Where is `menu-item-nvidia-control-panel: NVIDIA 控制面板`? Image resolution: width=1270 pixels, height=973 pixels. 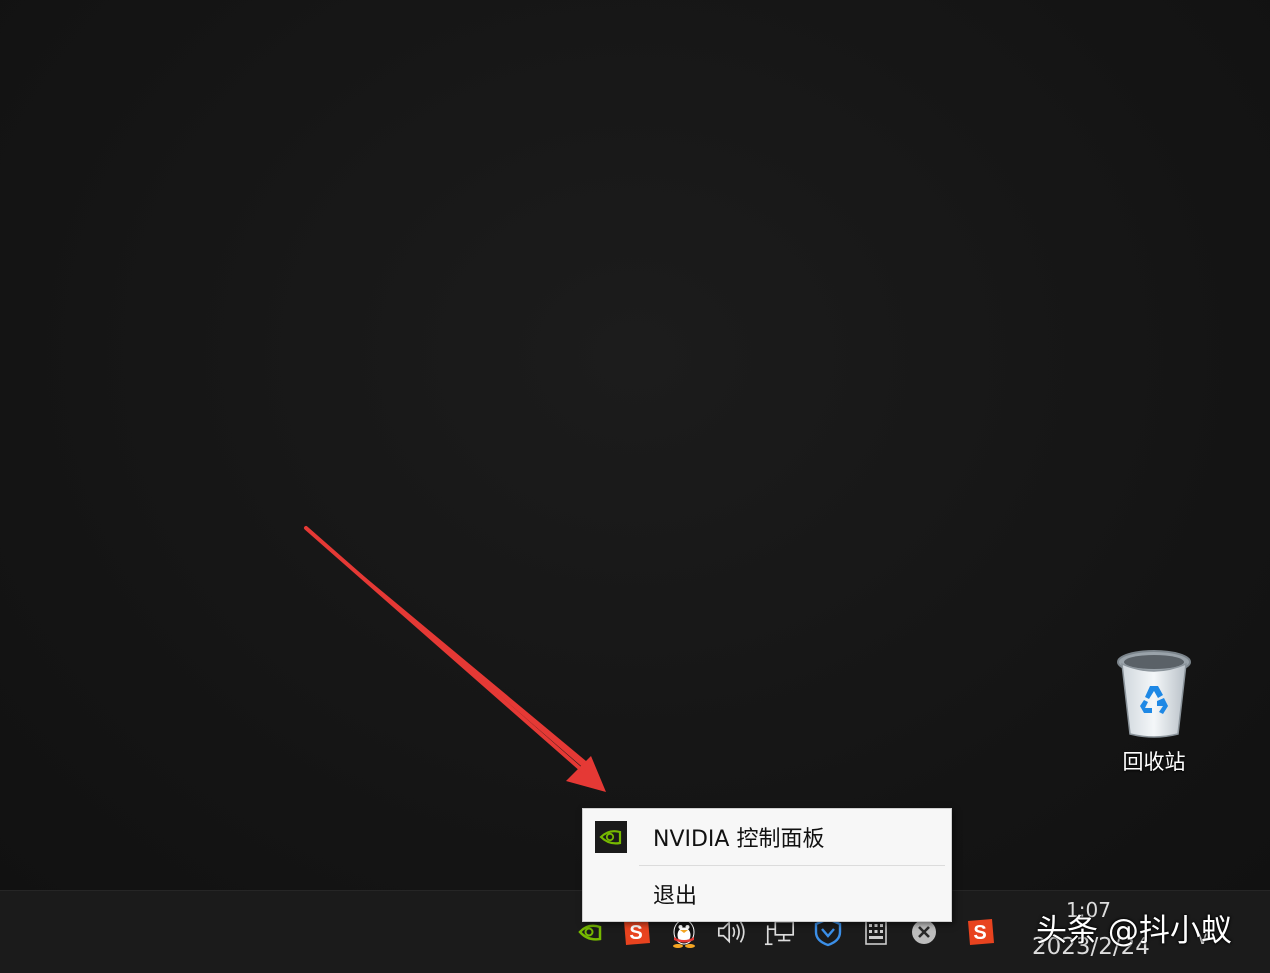 menu-item-nvidia-control-panel: NVIDIA 控制面板 is located at coordinates (767, 836).